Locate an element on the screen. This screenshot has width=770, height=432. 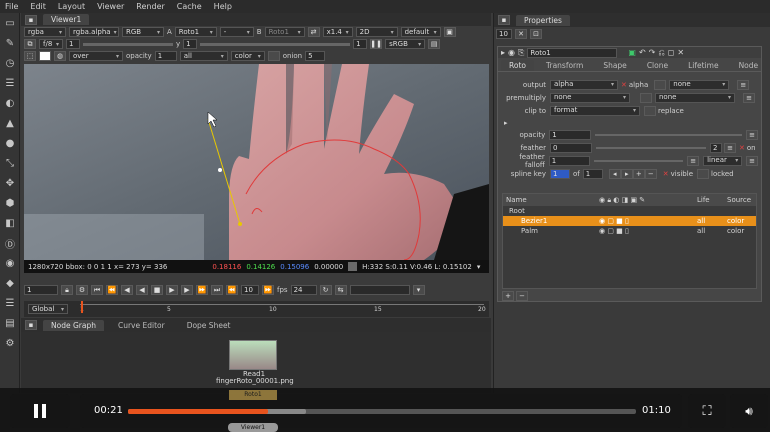
range-menu-icon: ▾ is located at coordinates (418, 290).